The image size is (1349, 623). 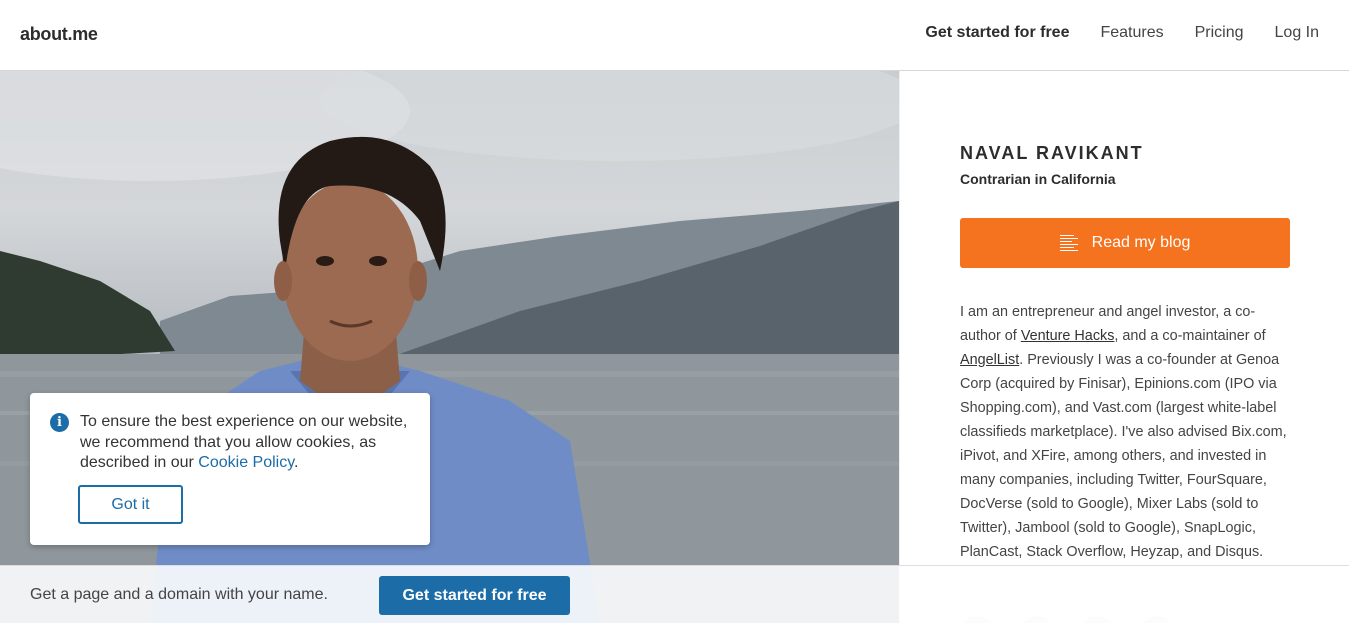 What do you see at coordinates (1052, 153) in the screenshot?
I see `profile-name: NAVAL RAVIKANT` at bounding box center [1052, 153].